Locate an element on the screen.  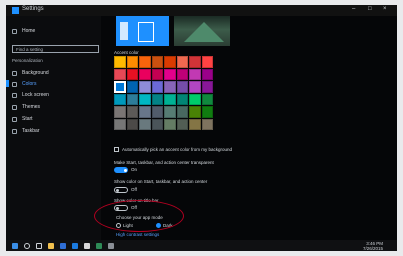
sidebar-item-start: Start is located at coordinates (22, 119).